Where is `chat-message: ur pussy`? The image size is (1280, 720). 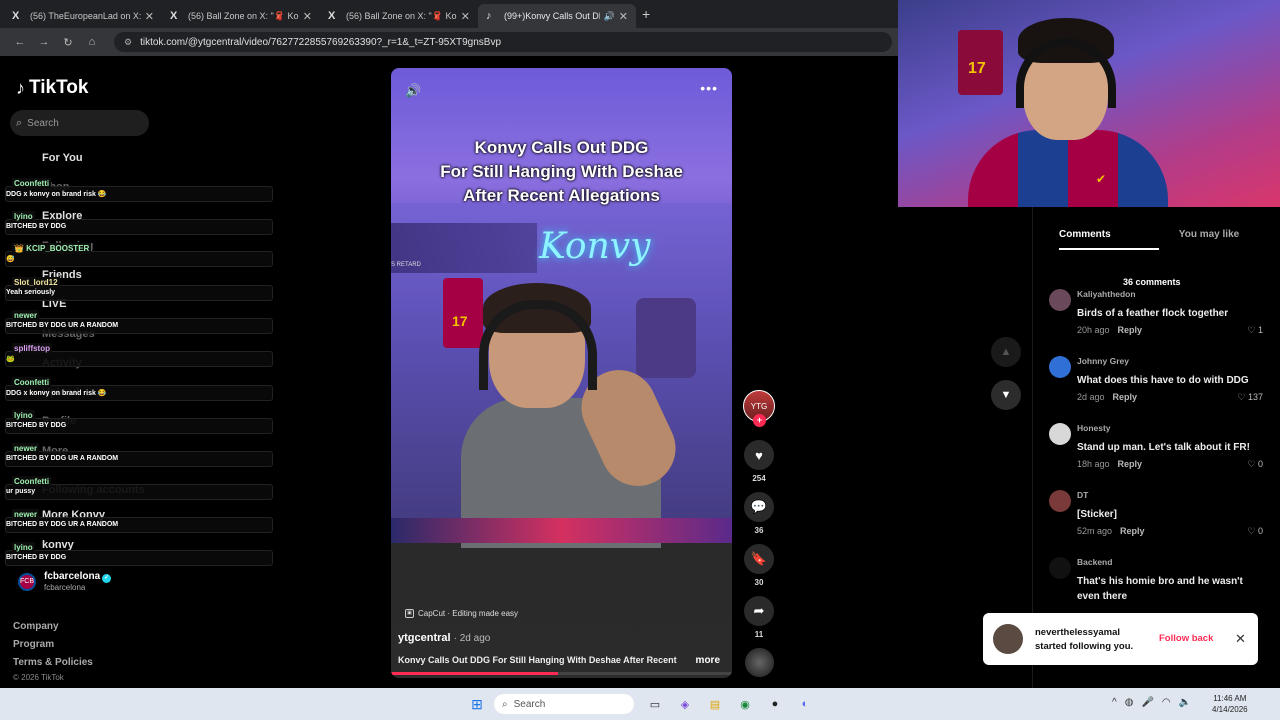
chat-message: ur pussy is located at coordinates (21, 491).